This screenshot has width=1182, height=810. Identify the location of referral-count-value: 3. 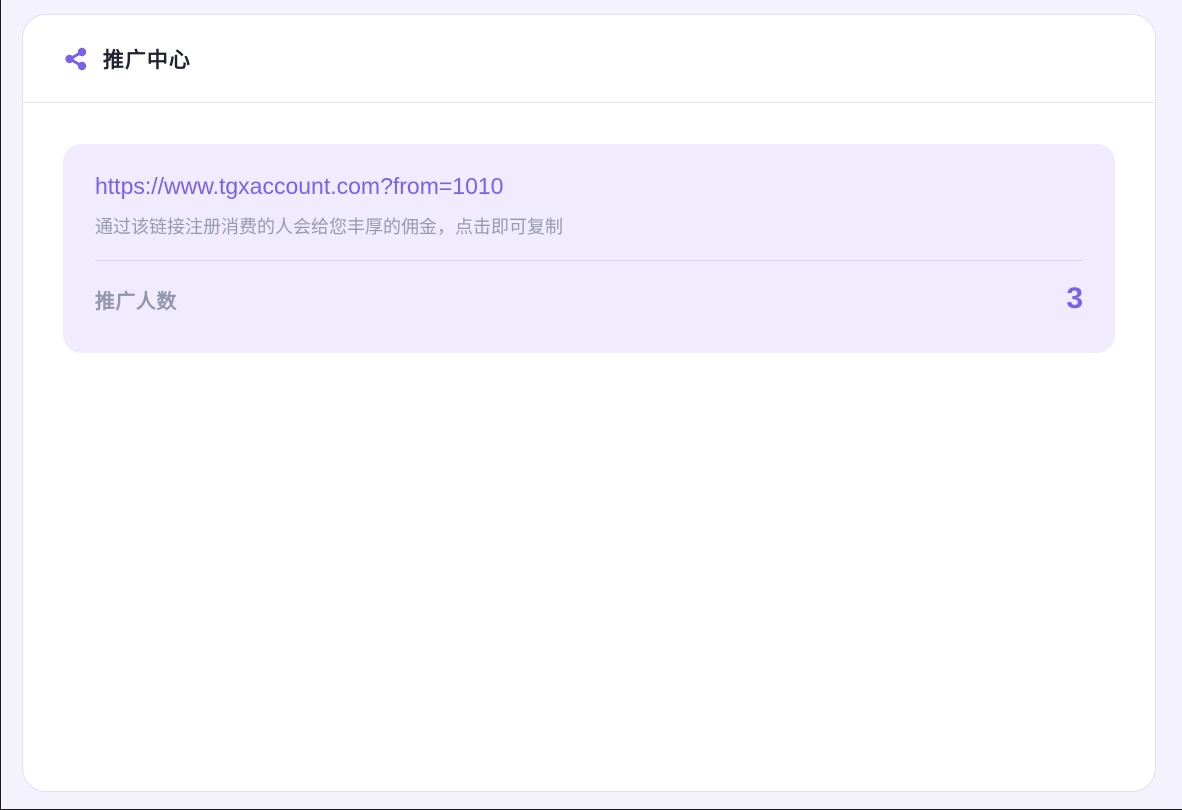
(1074, 298).